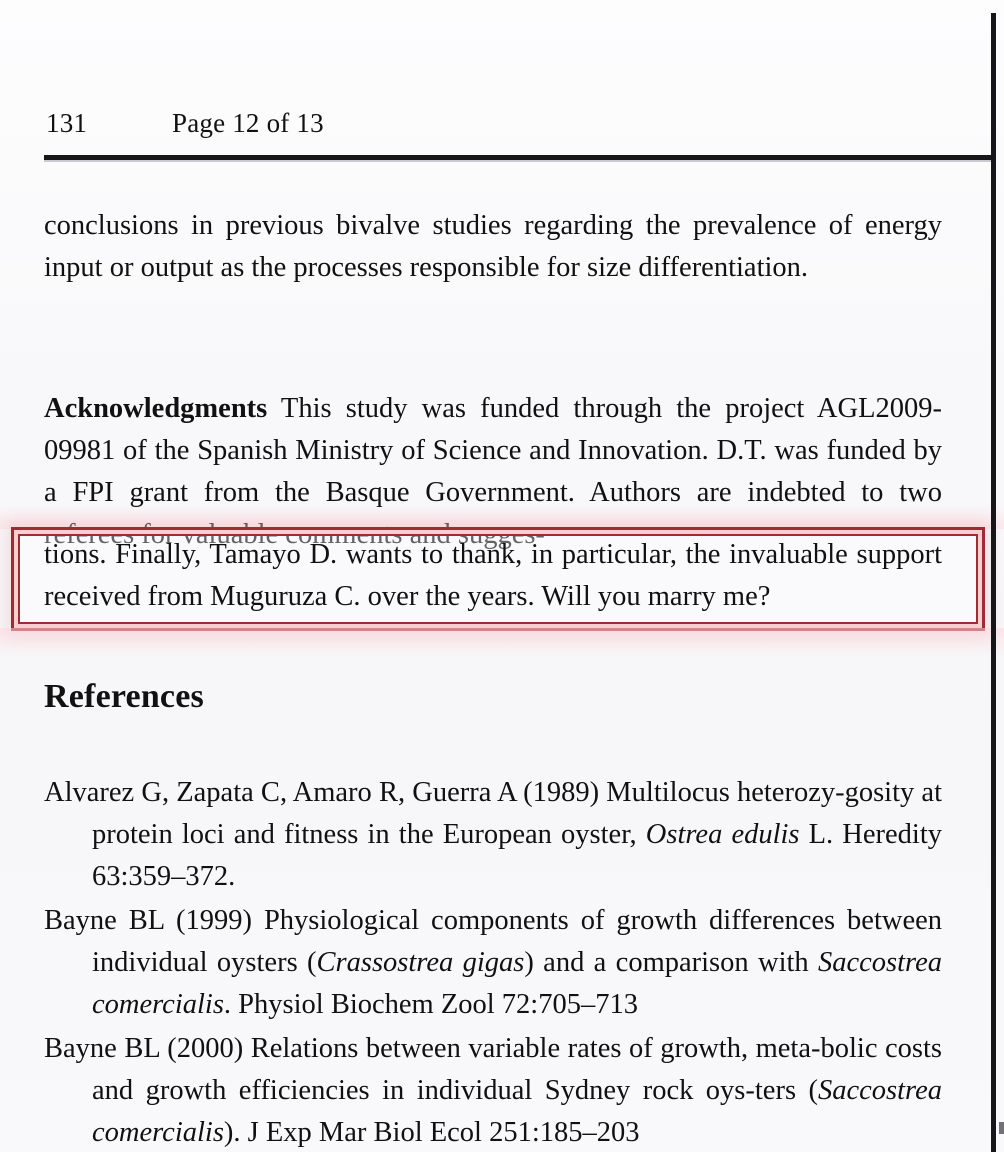  Describe the element at coordinates (156, 408) in the screenshot. I see `acknowledgments-label: Acknowledgments` at that location.